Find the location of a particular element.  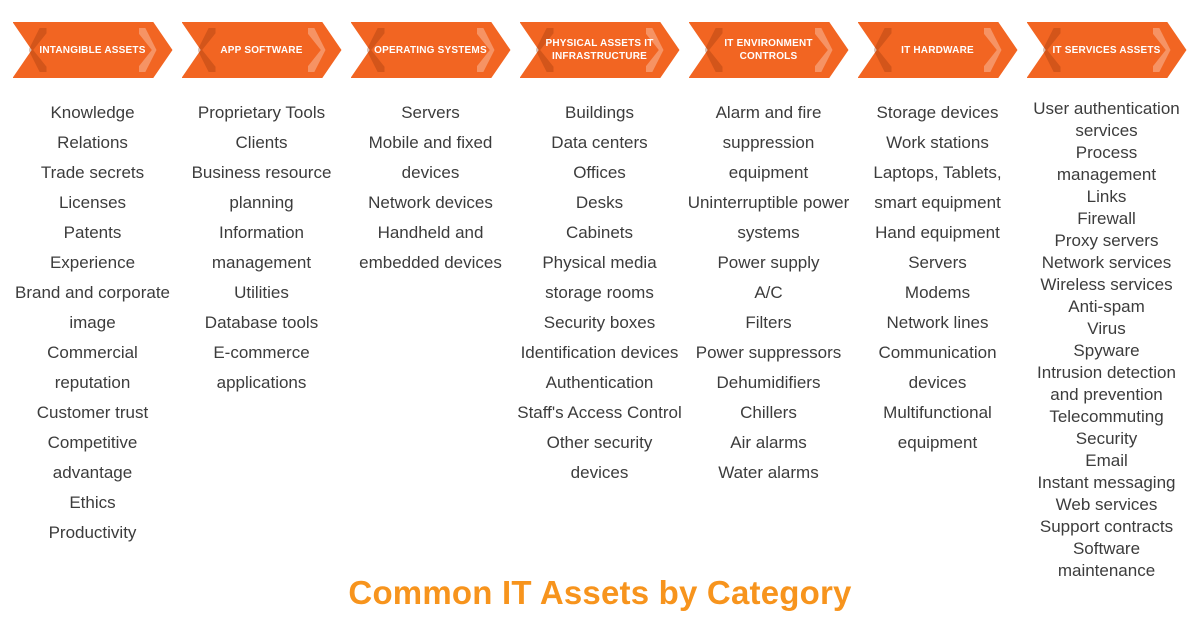

list-item: Identification devices is located at coordinates (599, 352).